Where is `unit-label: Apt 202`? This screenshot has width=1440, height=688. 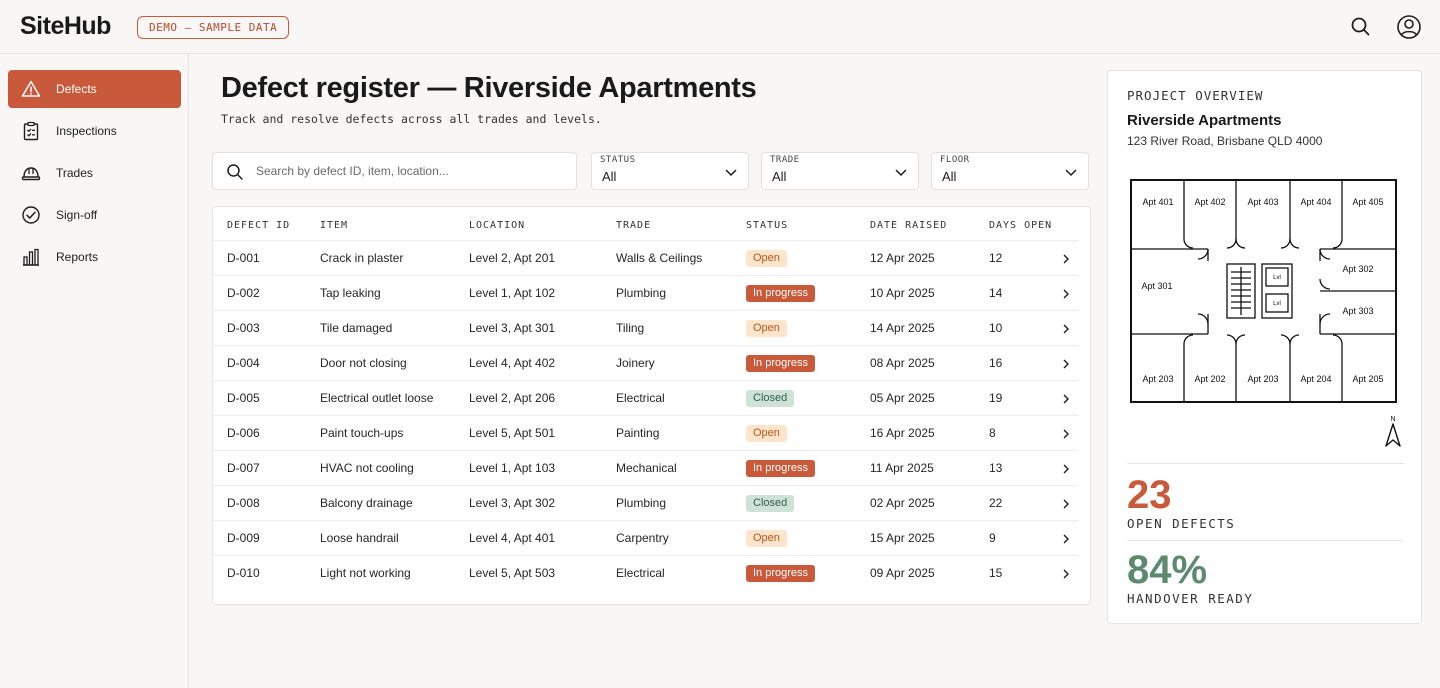
unit-label: Apt 202 is located at coordinates (1209, 379).